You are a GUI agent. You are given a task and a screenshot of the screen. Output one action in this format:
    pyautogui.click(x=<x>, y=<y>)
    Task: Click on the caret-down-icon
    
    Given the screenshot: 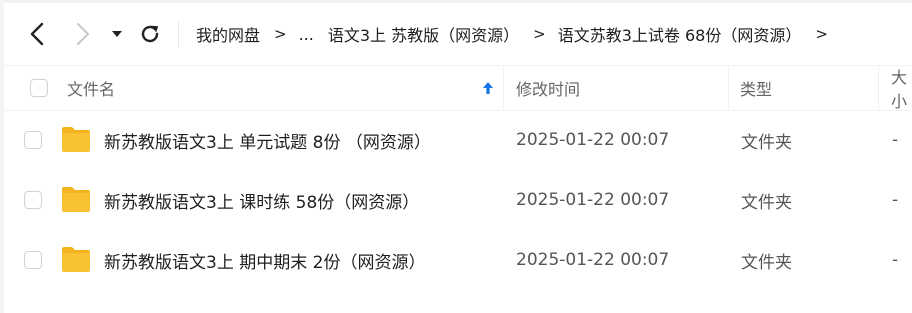 What is the action you would take?
    pyautogui.click(x=117, y=34)
    